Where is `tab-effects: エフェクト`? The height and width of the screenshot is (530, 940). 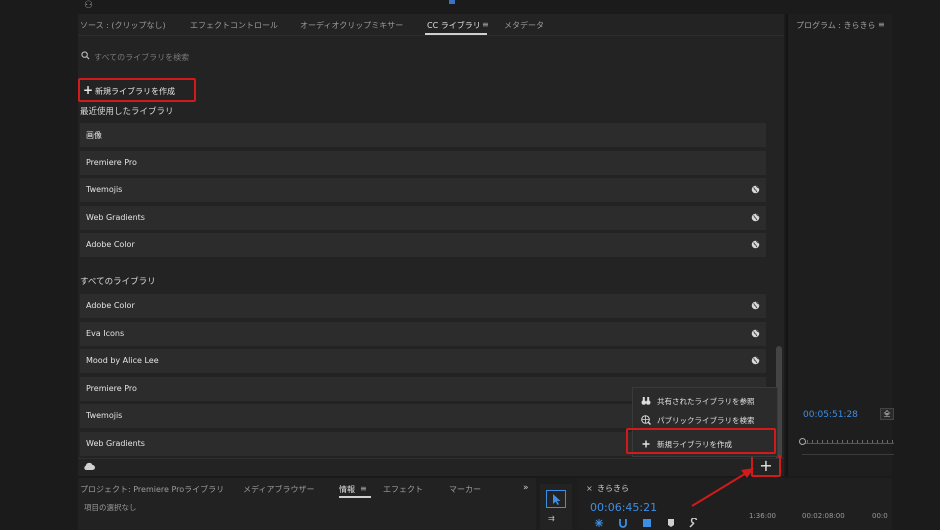
tab-effects: エフェクト is located at coordinates (403, 489).